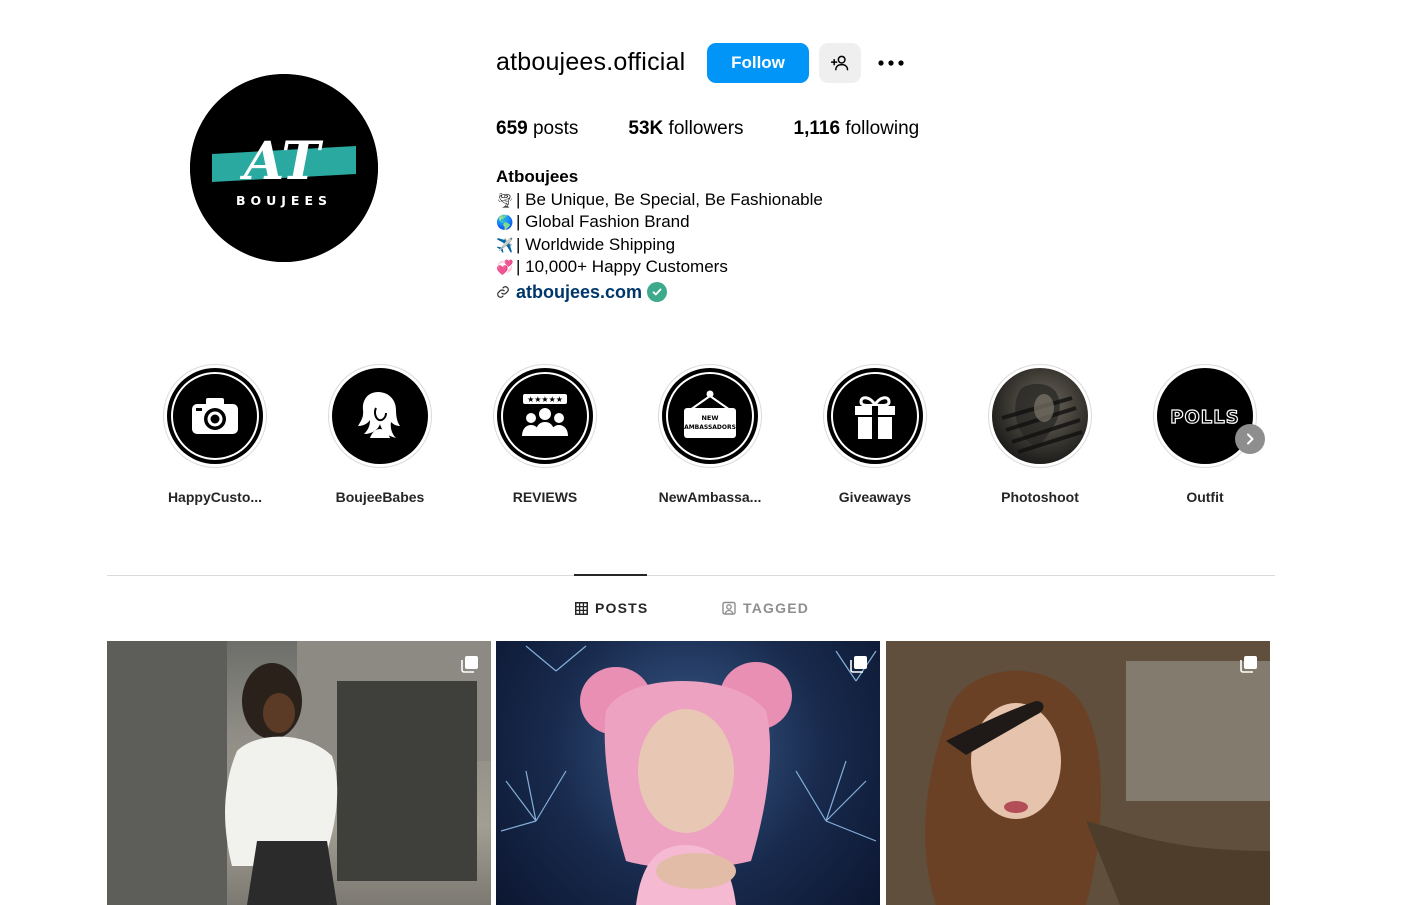 This screenshot has height=905, width=1416. What do you see at coordinates (284, 200) in the screenshot?
I see `svg-text: BOUJEES` at bounding box center [284, 200].